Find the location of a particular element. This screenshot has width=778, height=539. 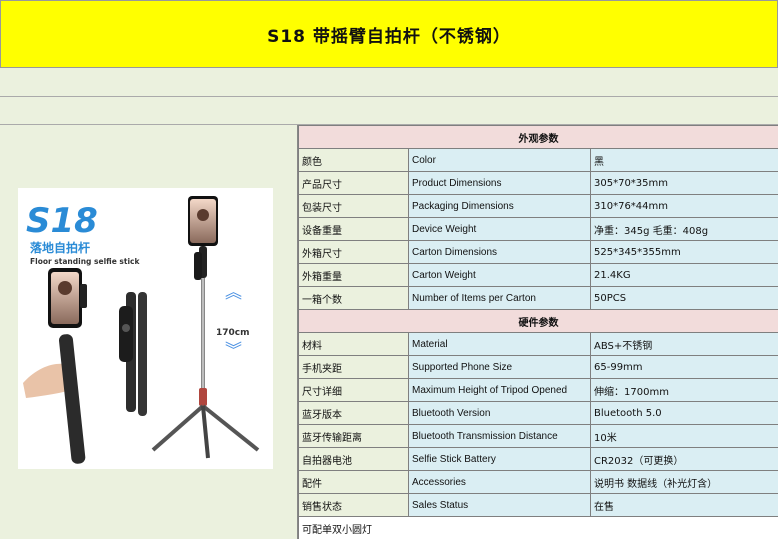

height-label: 170cm is located at coordinates (233, 333).